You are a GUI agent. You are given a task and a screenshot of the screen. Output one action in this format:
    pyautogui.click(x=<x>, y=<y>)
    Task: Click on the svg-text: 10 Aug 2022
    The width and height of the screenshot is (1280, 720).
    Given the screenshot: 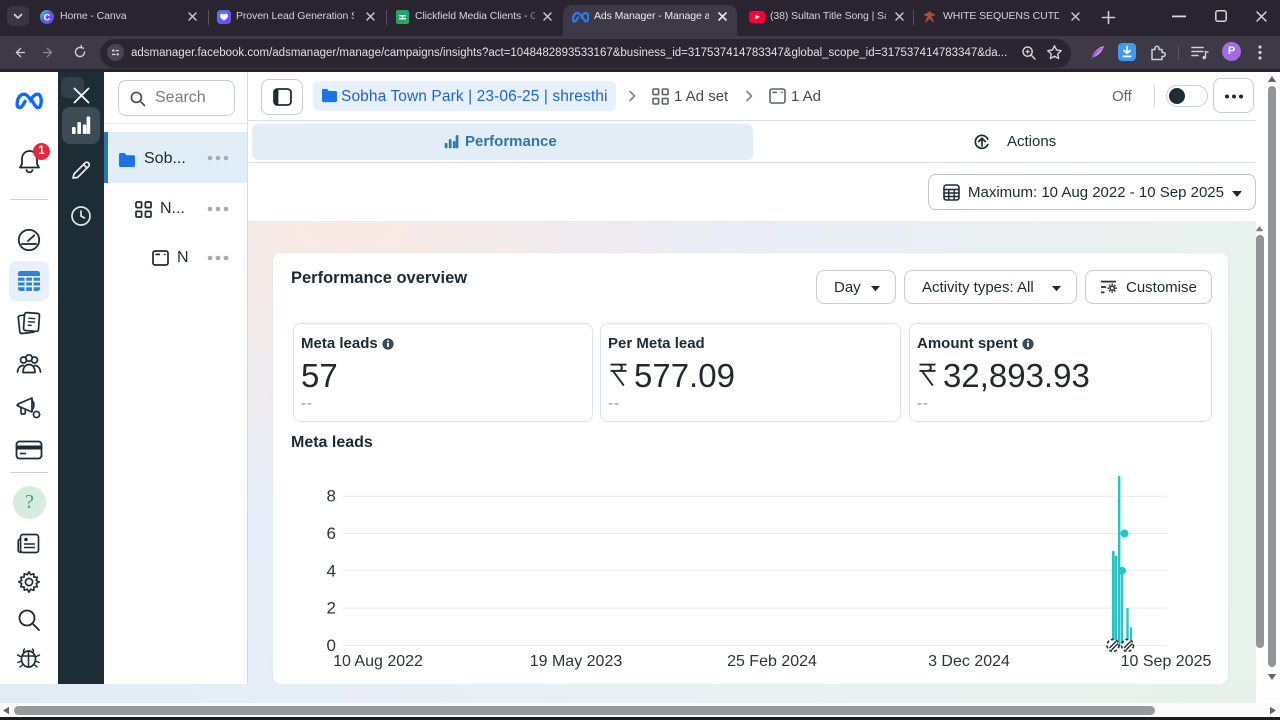 What is the action you would take?
    pyautogui.click(x=378, y=661)
    